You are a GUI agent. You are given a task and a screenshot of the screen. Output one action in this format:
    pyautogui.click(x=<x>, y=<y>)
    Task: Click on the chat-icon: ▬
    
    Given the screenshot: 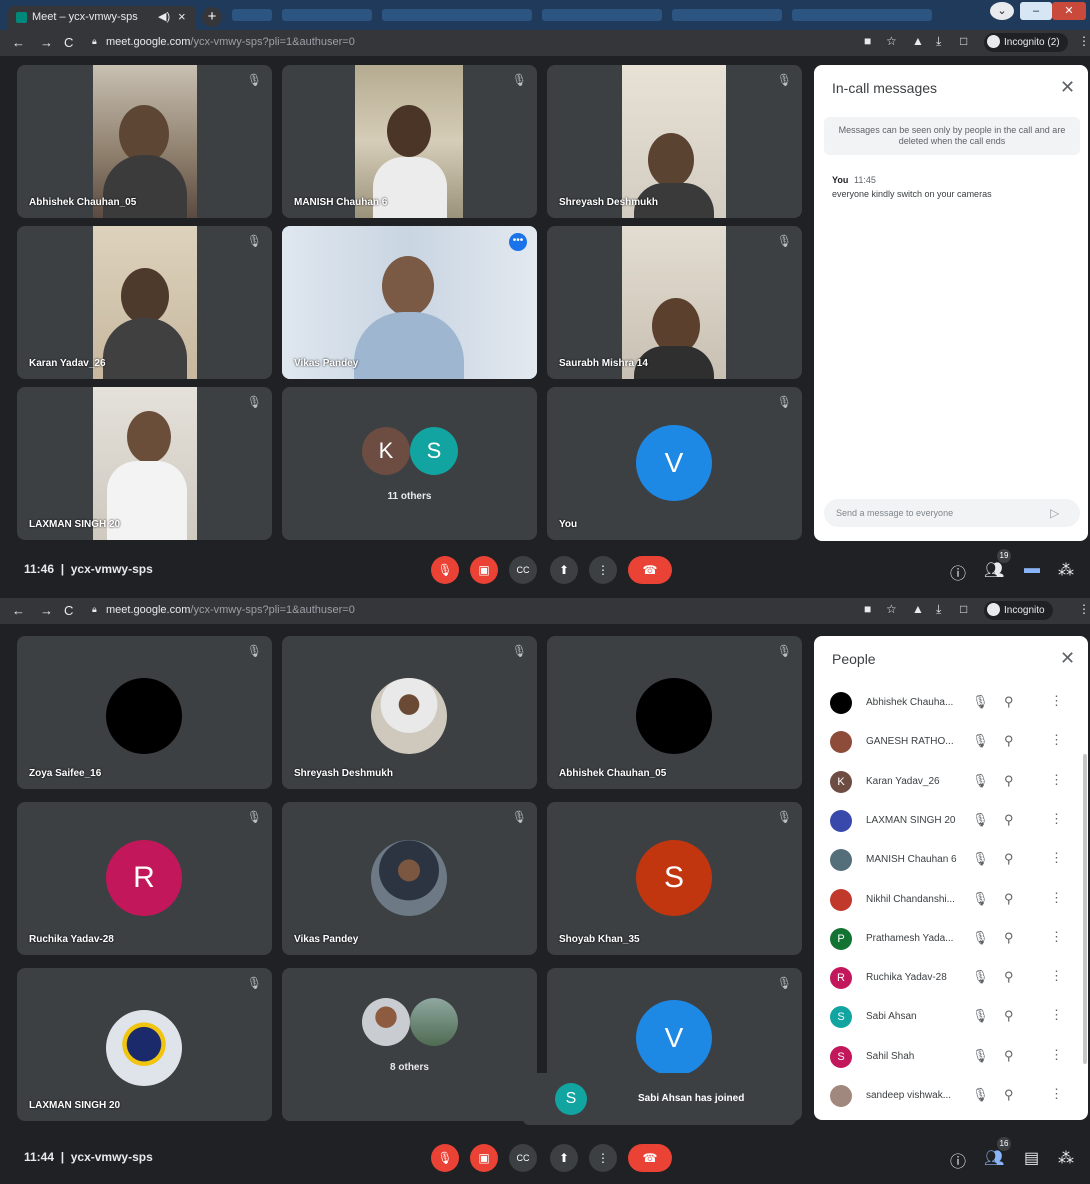 What is the action you would take?
    pyautogui.click(x=1032, y=569)
    